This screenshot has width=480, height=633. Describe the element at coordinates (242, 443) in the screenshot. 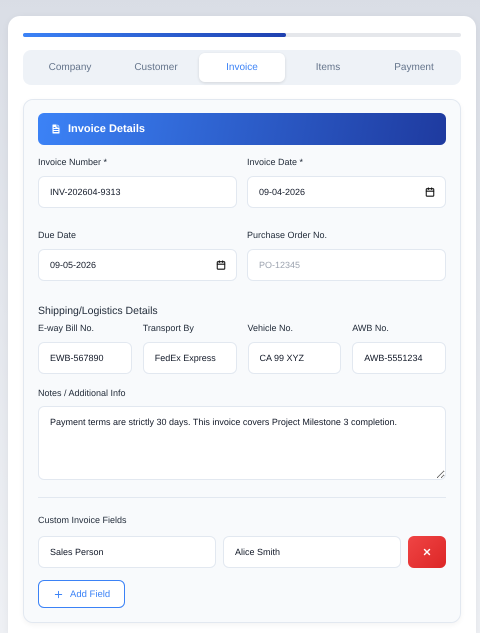

I see `notes-field: Payment terms are strictly 30 days. This invoice covers Project Milestone 3 completion.` at that location.